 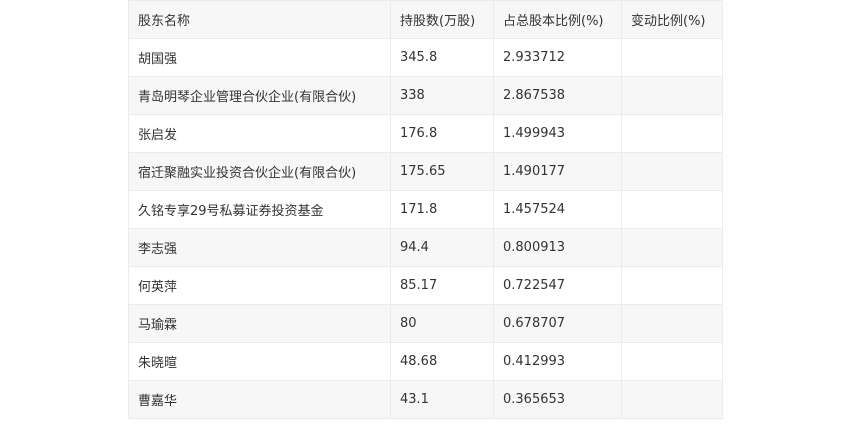 I want to click on cell-shareholder-name: 何英萍, so click(x=259, y=285).